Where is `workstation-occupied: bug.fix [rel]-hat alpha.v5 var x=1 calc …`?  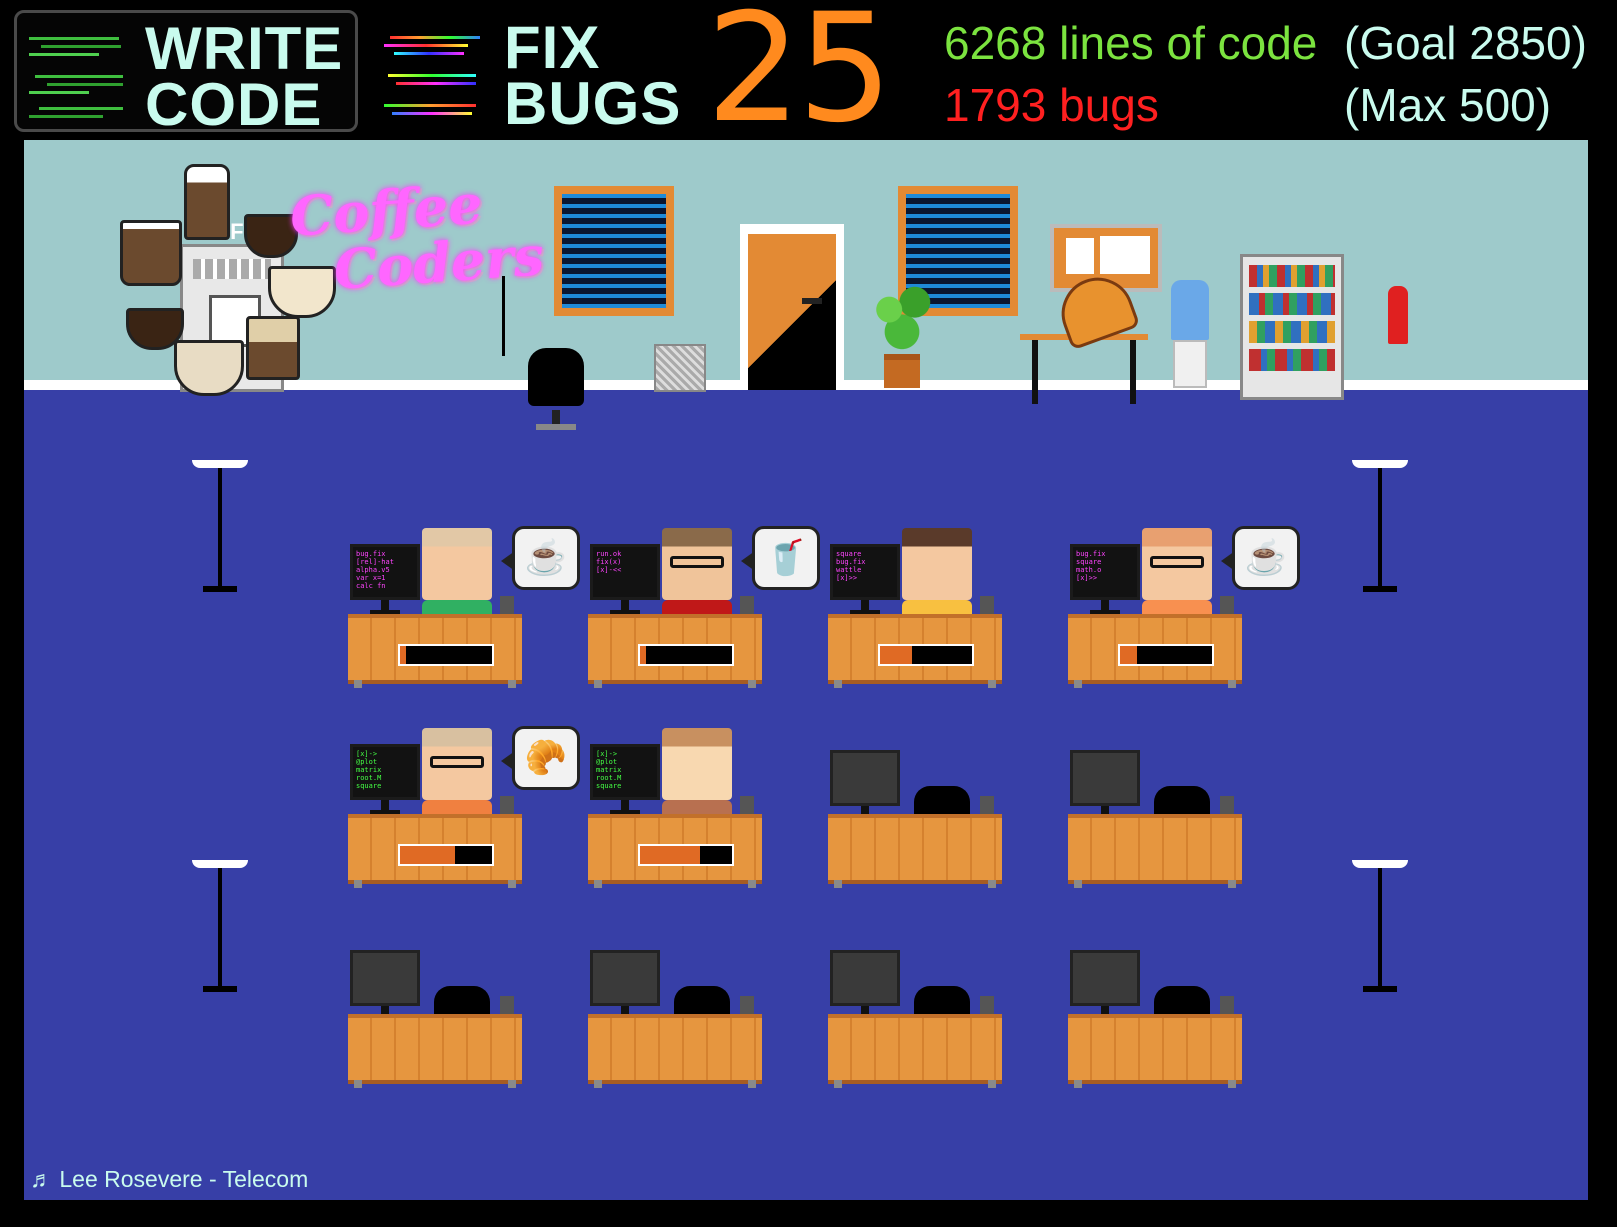
workstation-occupied: bug.fix [rel]-hat alpha.v5 var x=1 calc … is located at coordinates (460, 605).